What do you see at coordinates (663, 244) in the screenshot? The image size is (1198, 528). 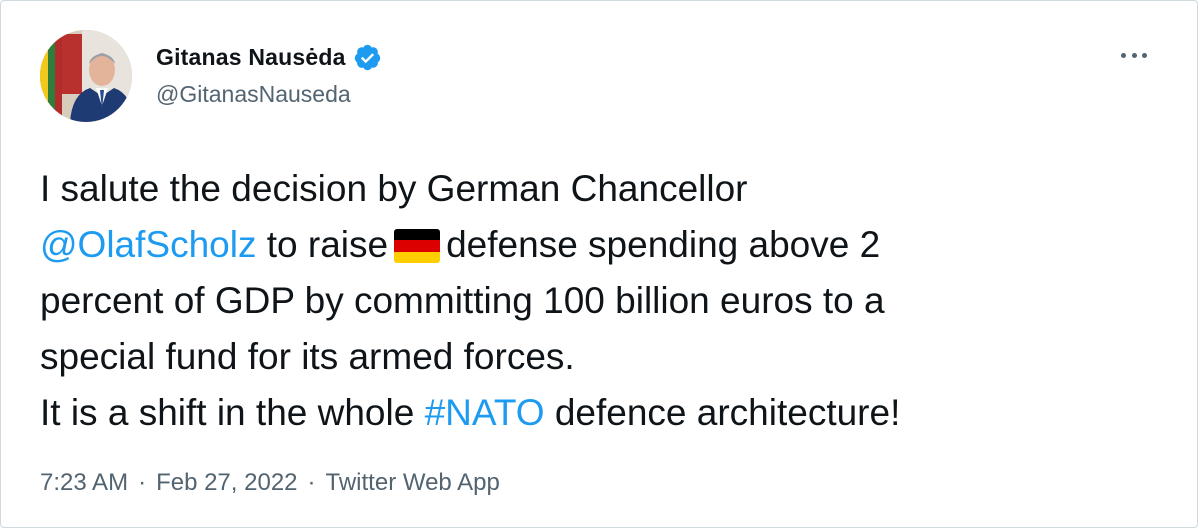 I see `tweet-text-segment: defense spending above 2` at bounding box center [663, 244].